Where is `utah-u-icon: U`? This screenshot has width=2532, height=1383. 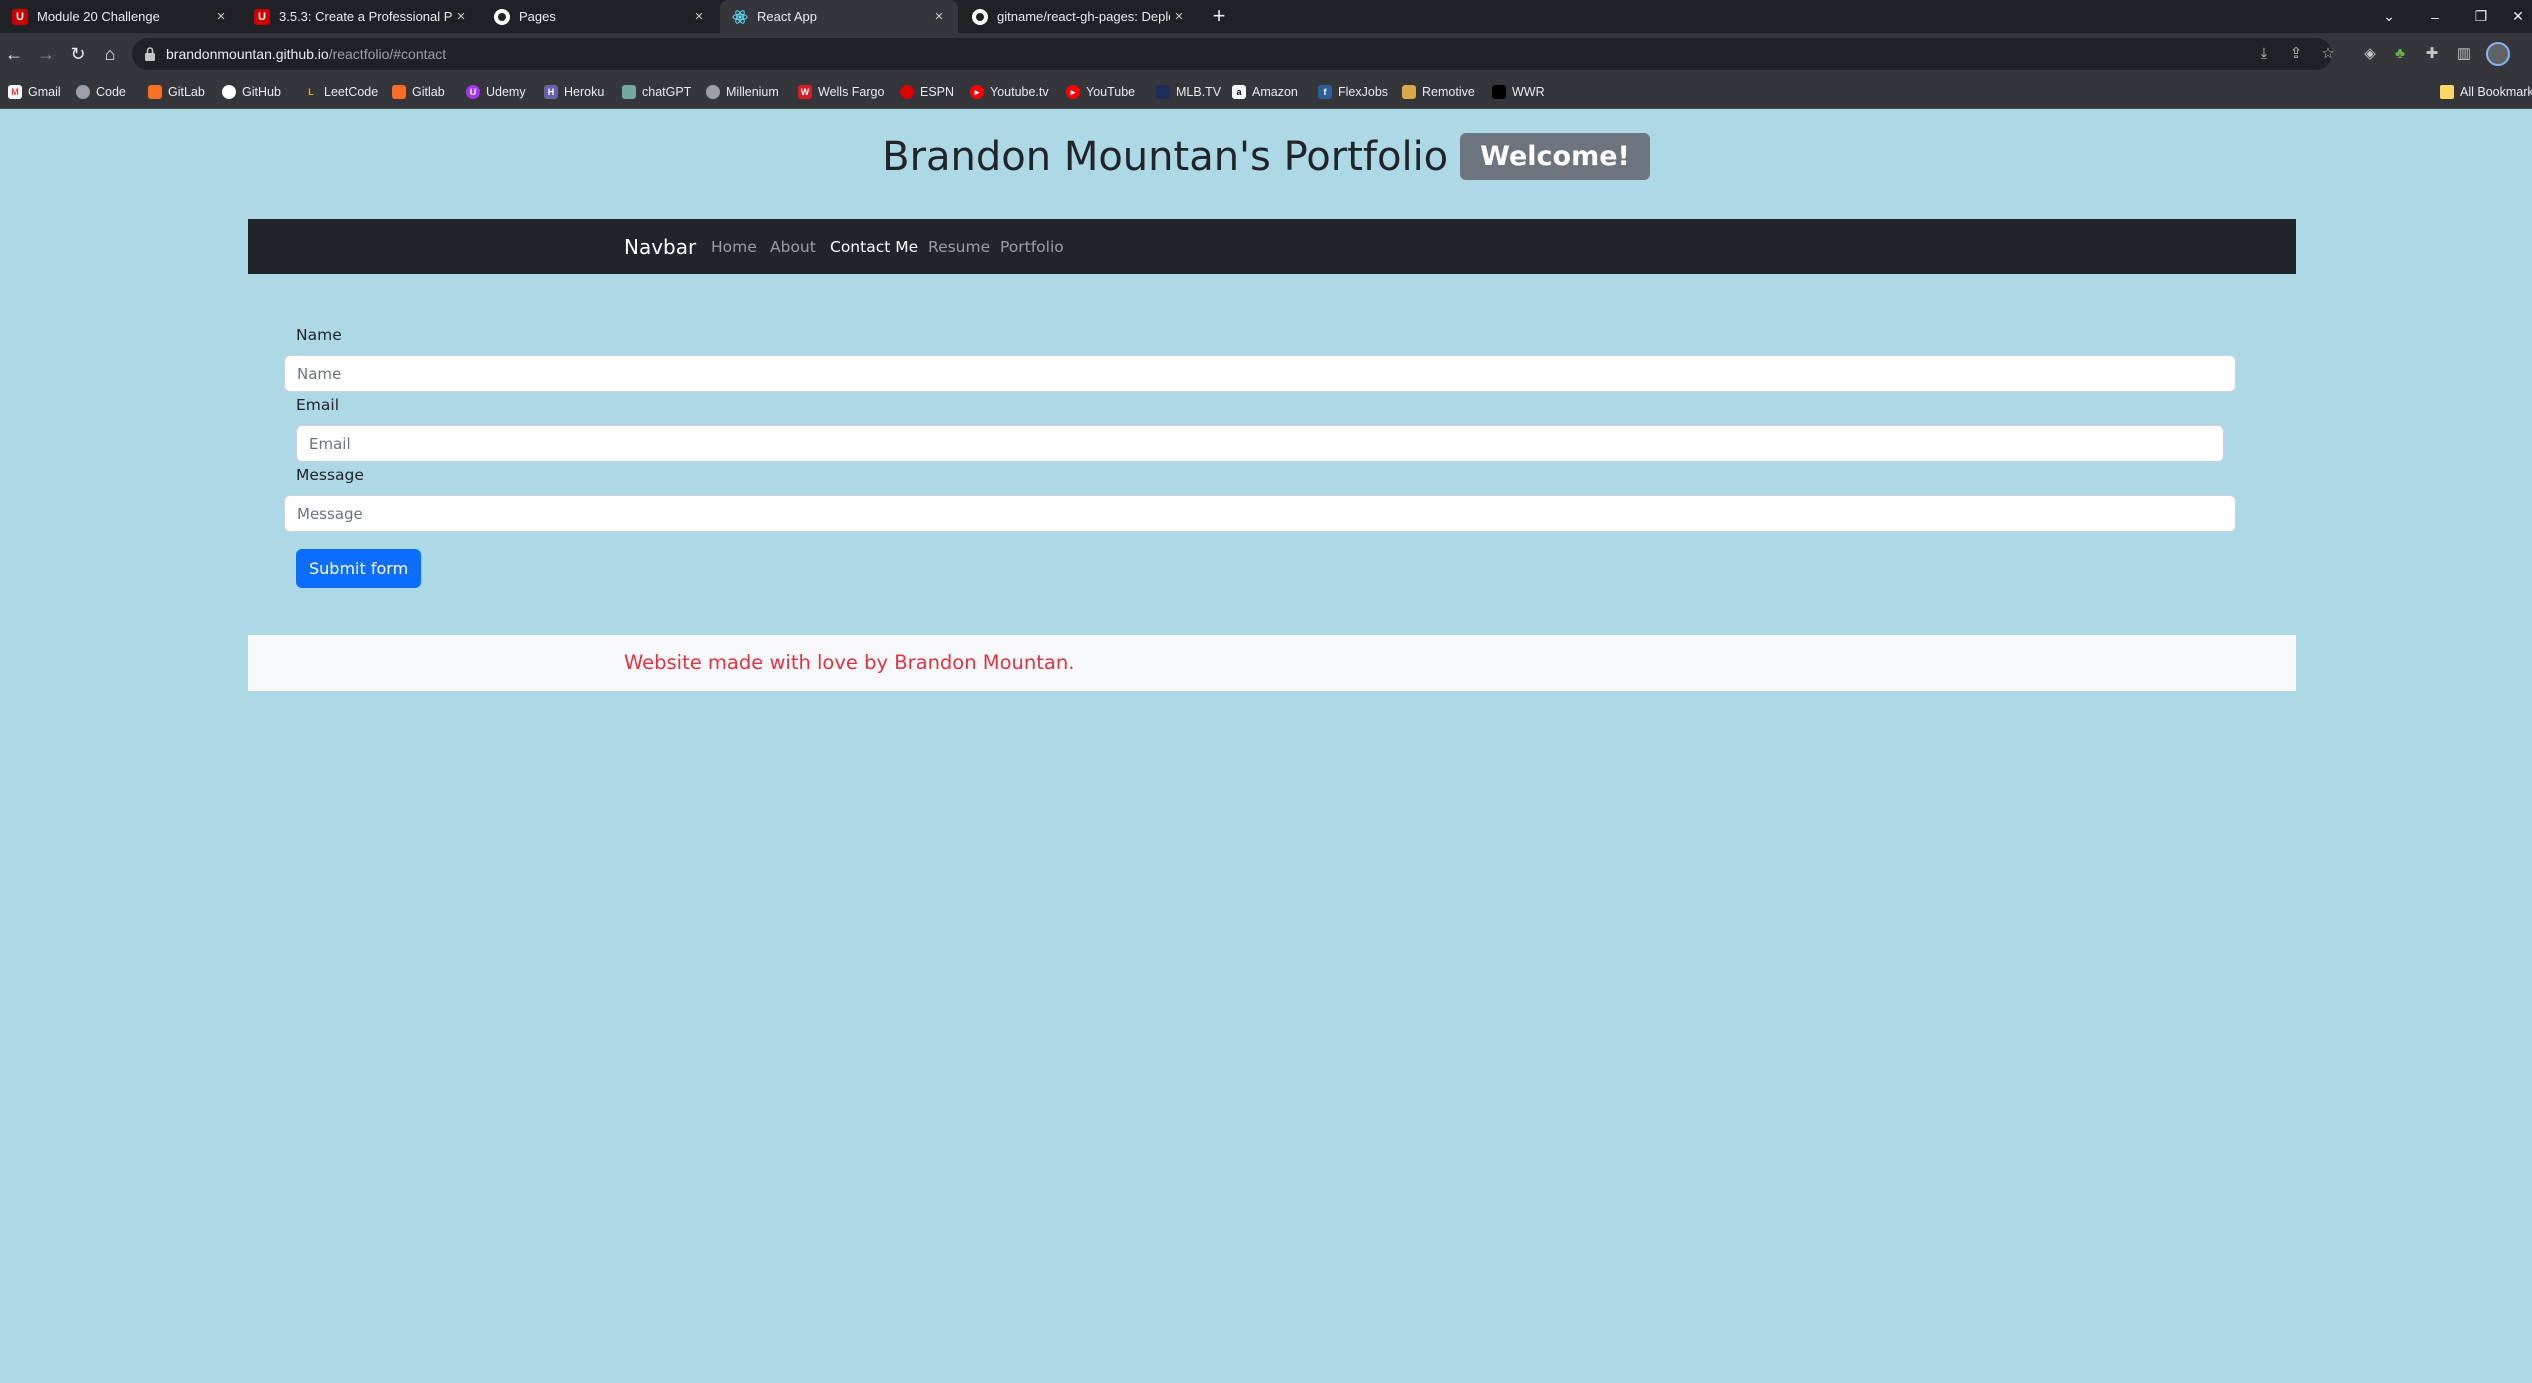 utah-u-icon: U is located at coordinates (262, 16).